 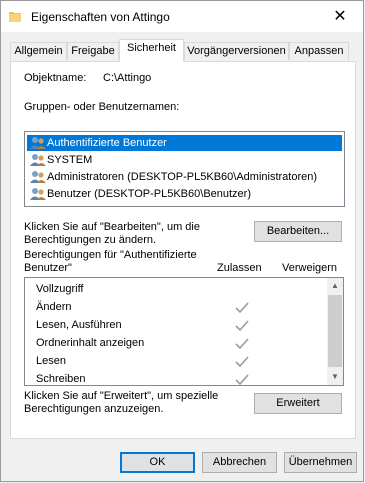 I want to click on group-name: SYSTEM, so click(x=70, y=160).